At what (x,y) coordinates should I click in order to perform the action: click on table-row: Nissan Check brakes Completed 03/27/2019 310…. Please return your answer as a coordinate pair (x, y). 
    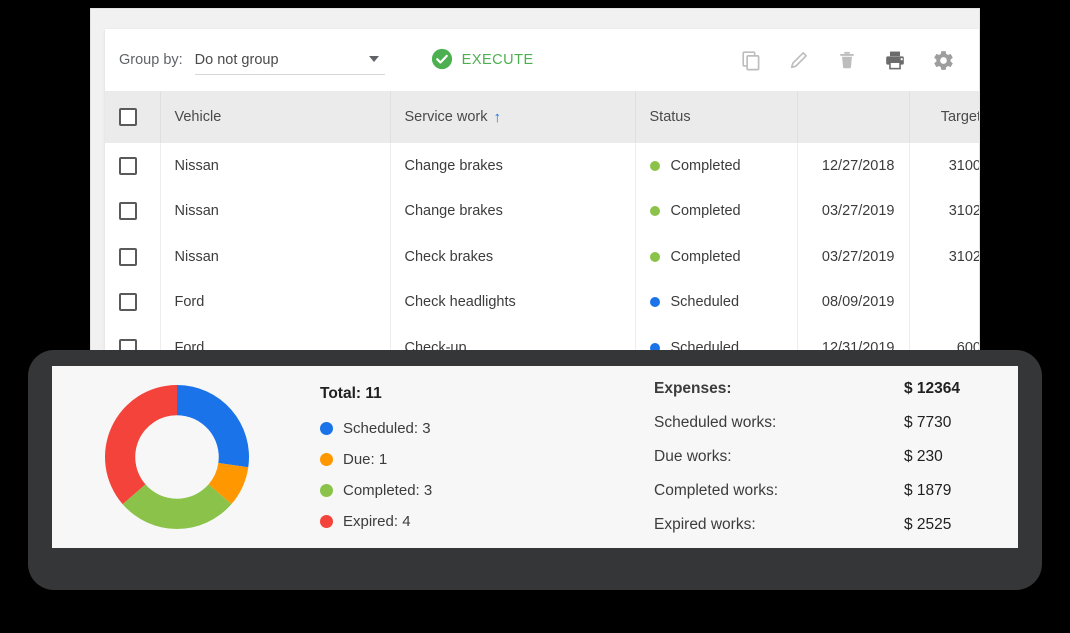
    Looking at the image, I should click on (542, 257).